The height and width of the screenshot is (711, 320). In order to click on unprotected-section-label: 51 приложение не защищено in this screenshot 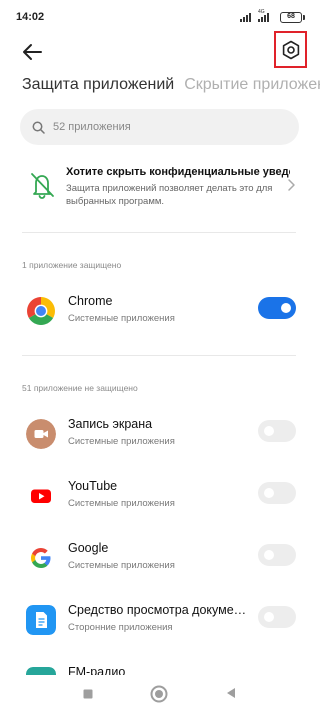, I will do `click(80, 388)`.